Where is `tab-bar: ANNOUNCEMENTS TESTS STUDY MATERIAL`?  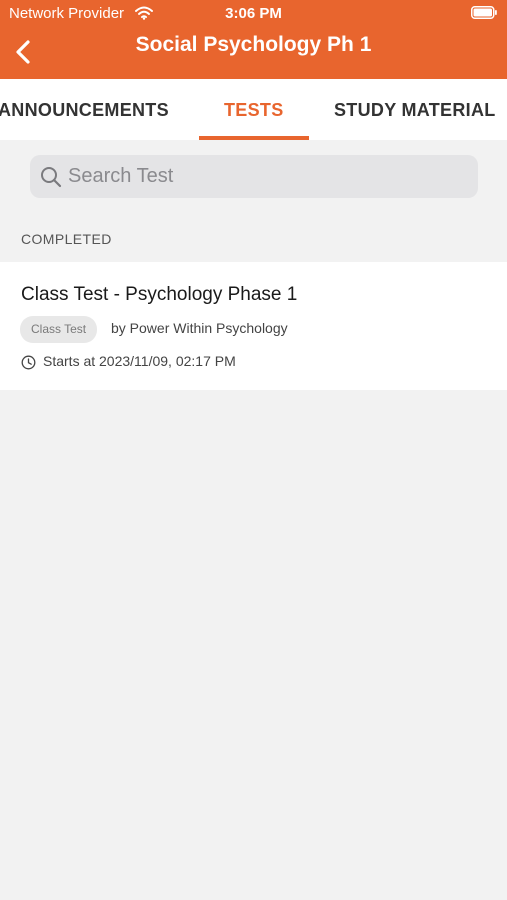 tab-bar: ANNOUNCEMENTS TESTS STUDY MATERIAL is located at coordinates (253, 109).